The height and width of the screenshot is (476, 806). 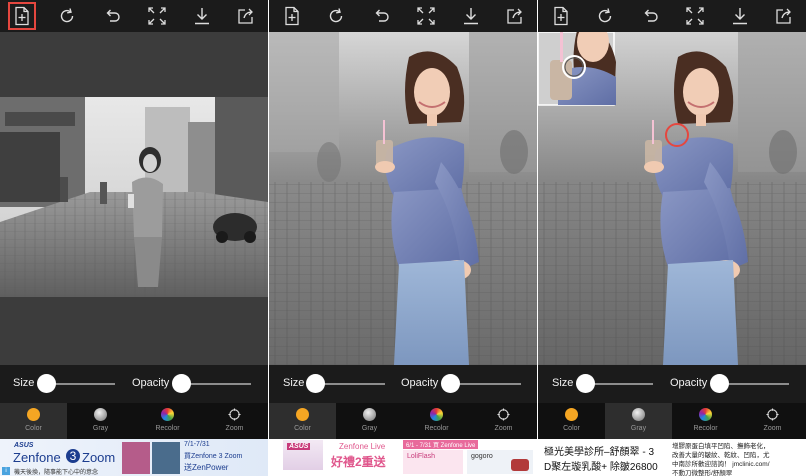 I want to click on ad-date: 7/1-7/31, so click(x=197, y=444).